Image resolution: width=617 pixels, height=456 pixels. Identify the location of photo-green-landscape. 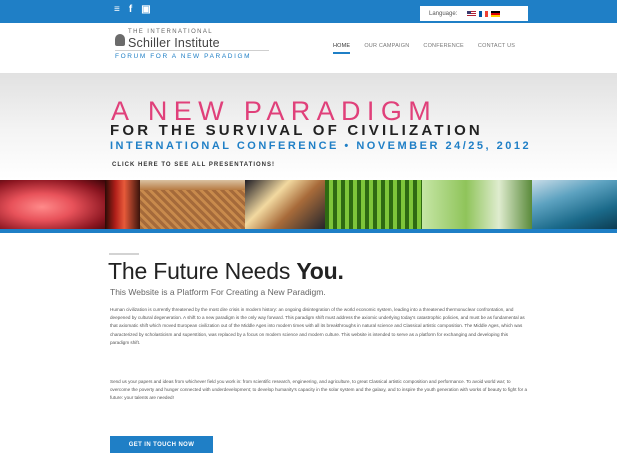
(477, 204).